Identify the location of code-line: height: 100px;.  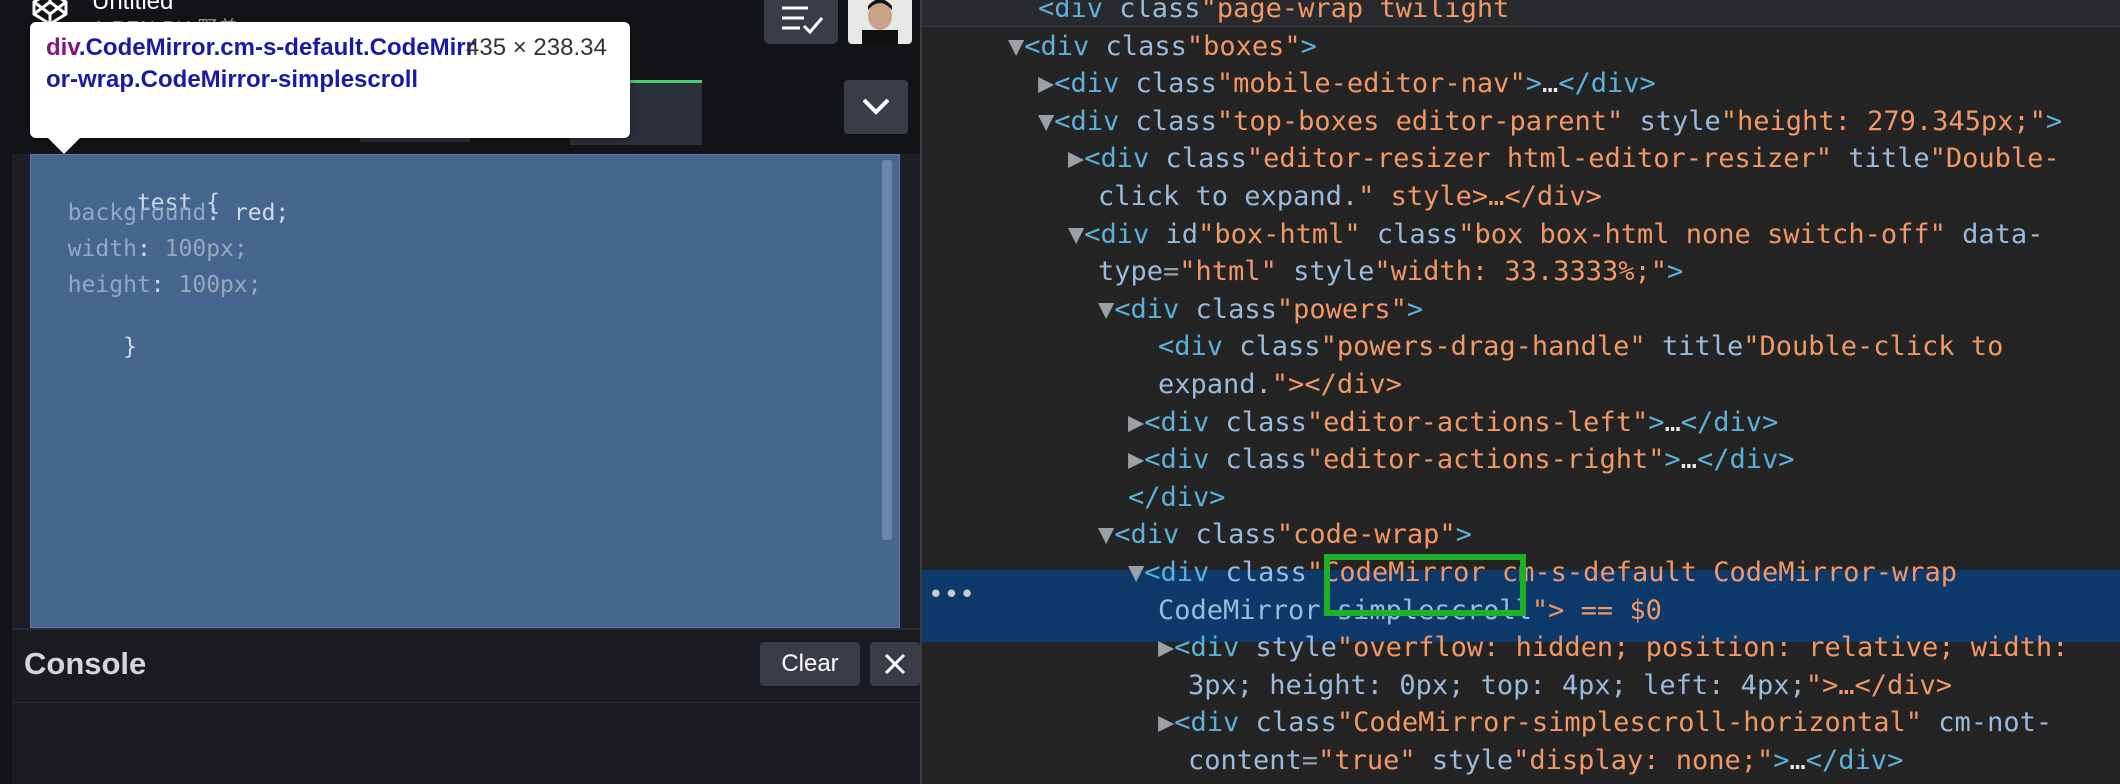
(164, 285).